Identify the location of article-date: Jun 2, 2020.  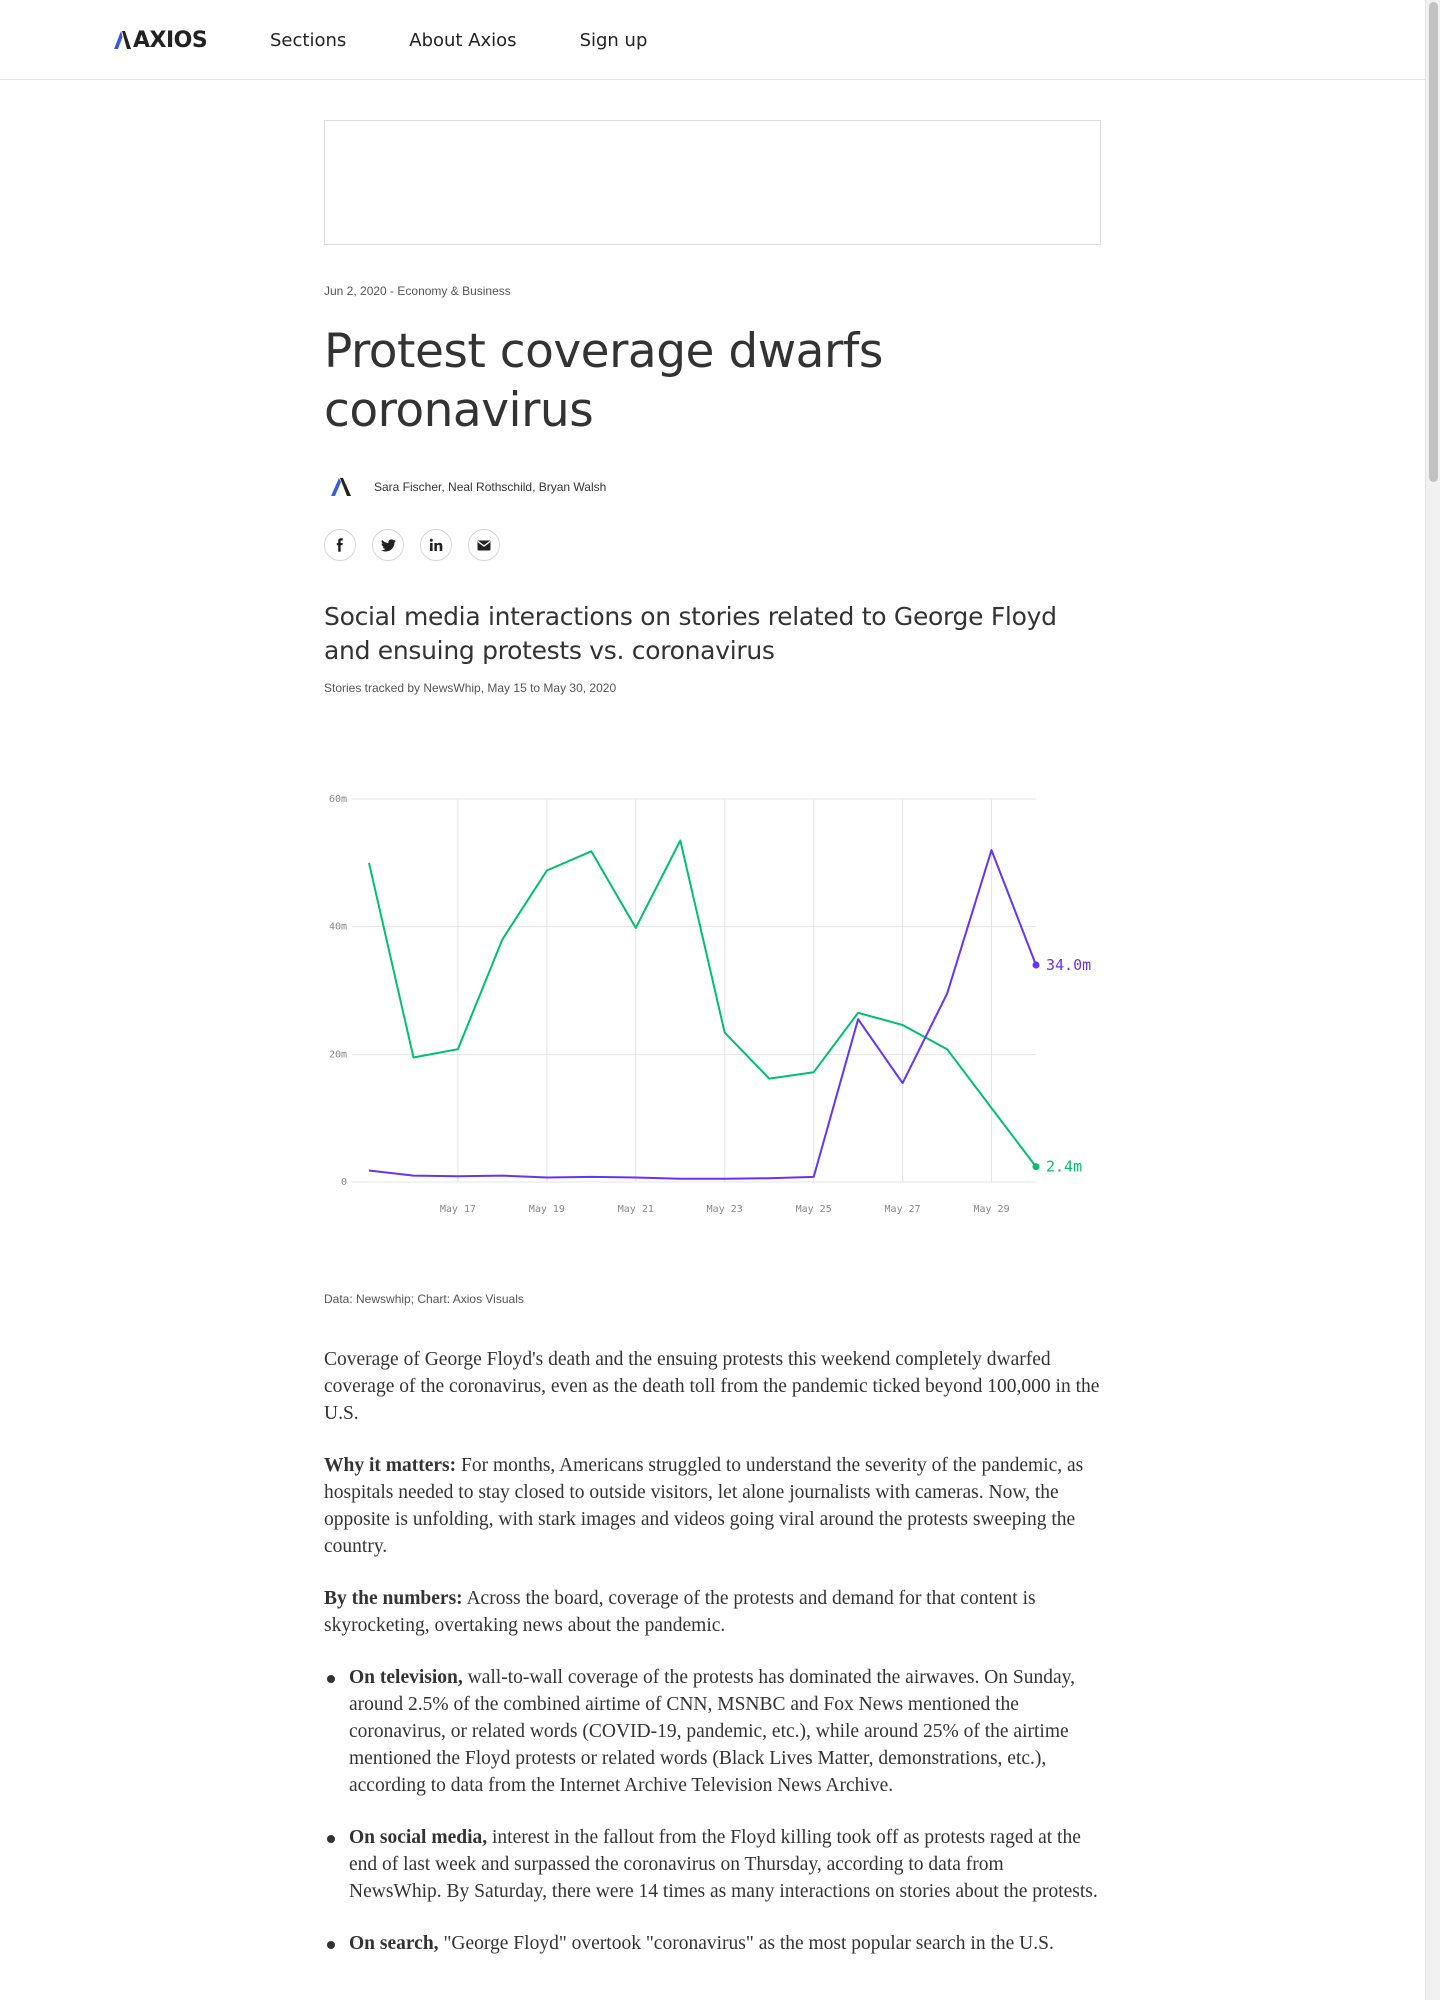
(355, 291).